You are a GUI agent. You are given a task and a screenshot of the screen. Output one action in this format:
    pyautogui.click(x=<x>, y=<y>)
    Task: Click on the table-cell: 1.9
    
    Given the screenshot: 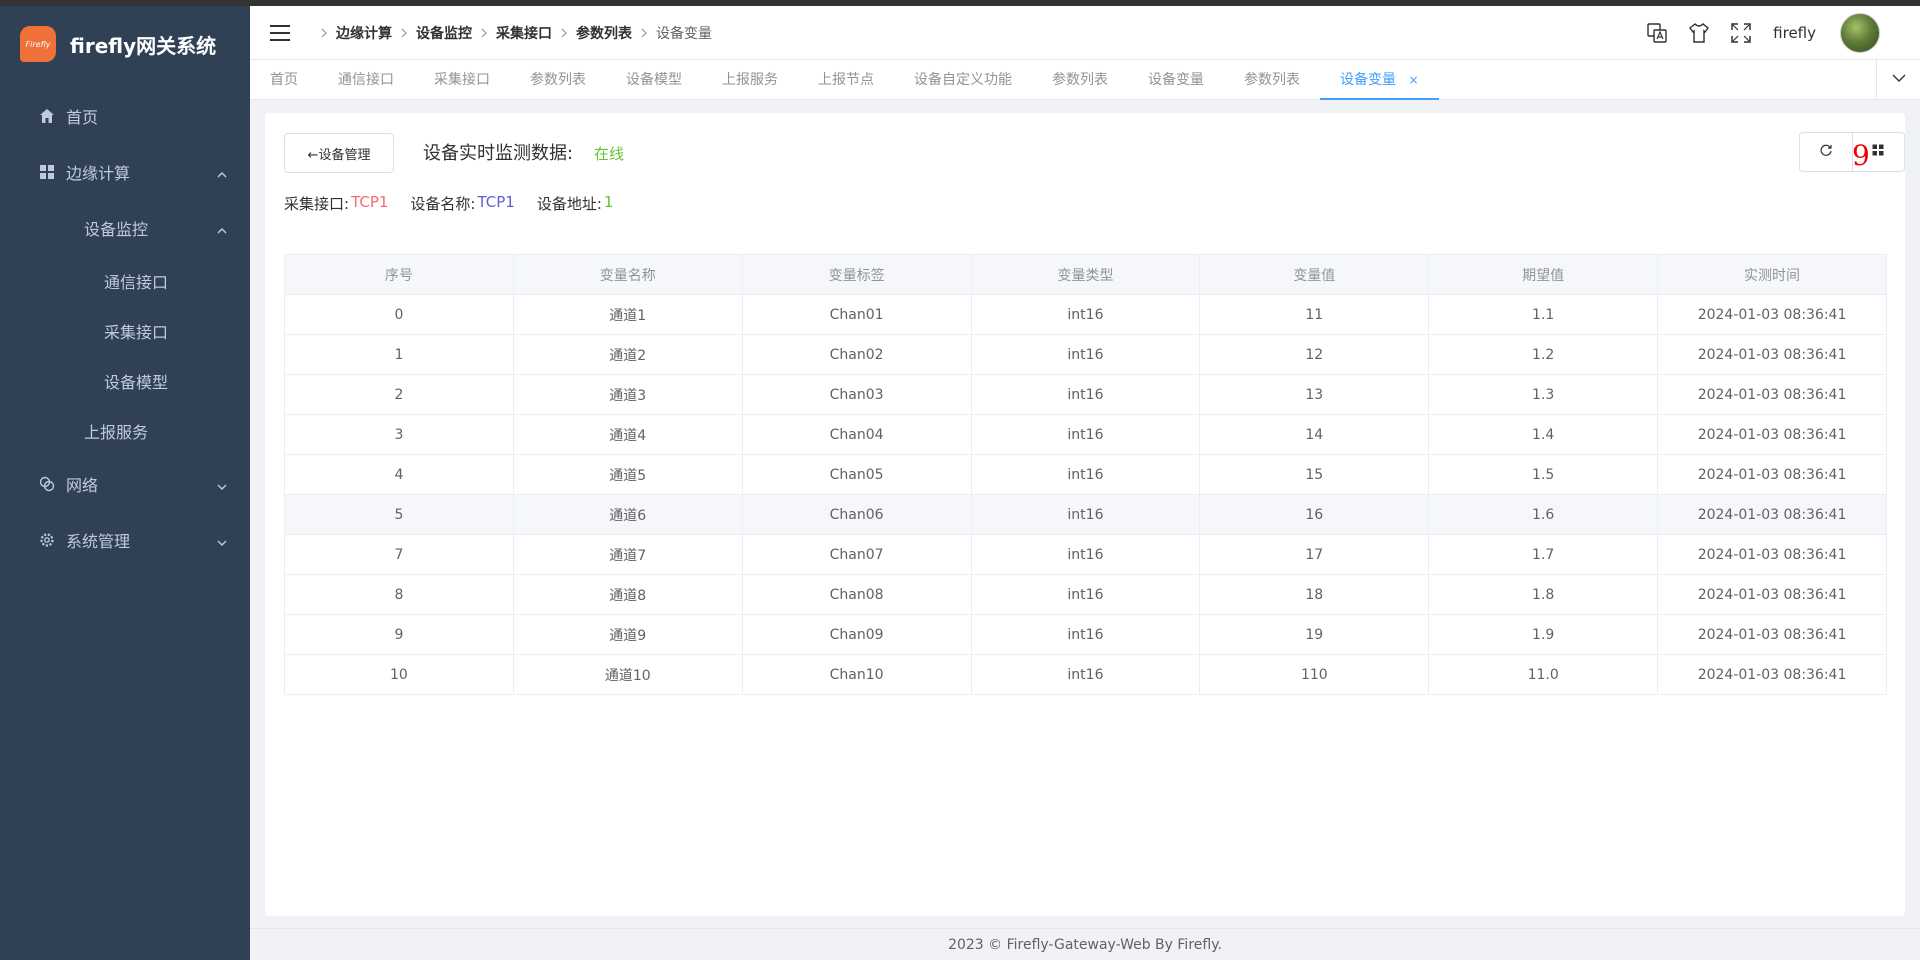 What is the action you would take?
    pyautogui.click(x=1543, y=634)
    